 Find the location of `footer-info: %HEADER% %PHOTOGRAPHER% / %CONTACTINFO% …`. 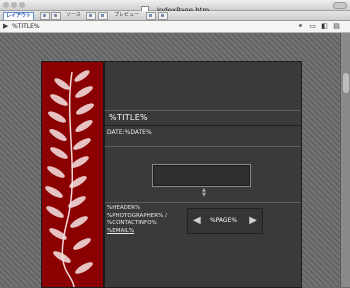

footer-info: %HEADER% %PHOTOGRAPHER% / %CONTACTINFO% … is located at coordinates (137, 220).